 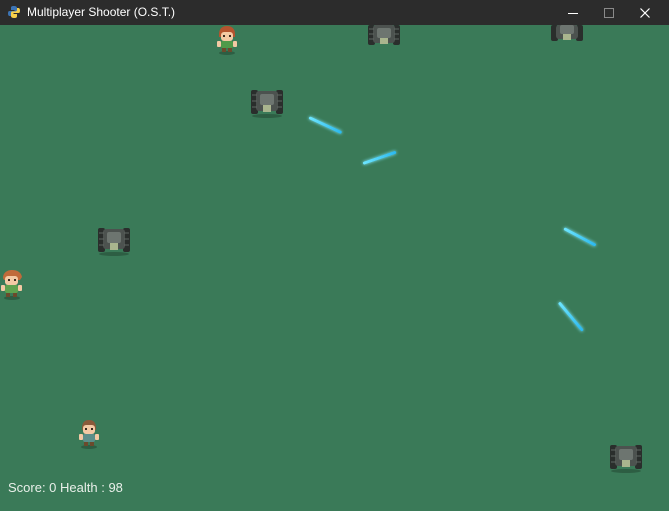 I want to click on maximize-icon, so click(x=609, y=12).